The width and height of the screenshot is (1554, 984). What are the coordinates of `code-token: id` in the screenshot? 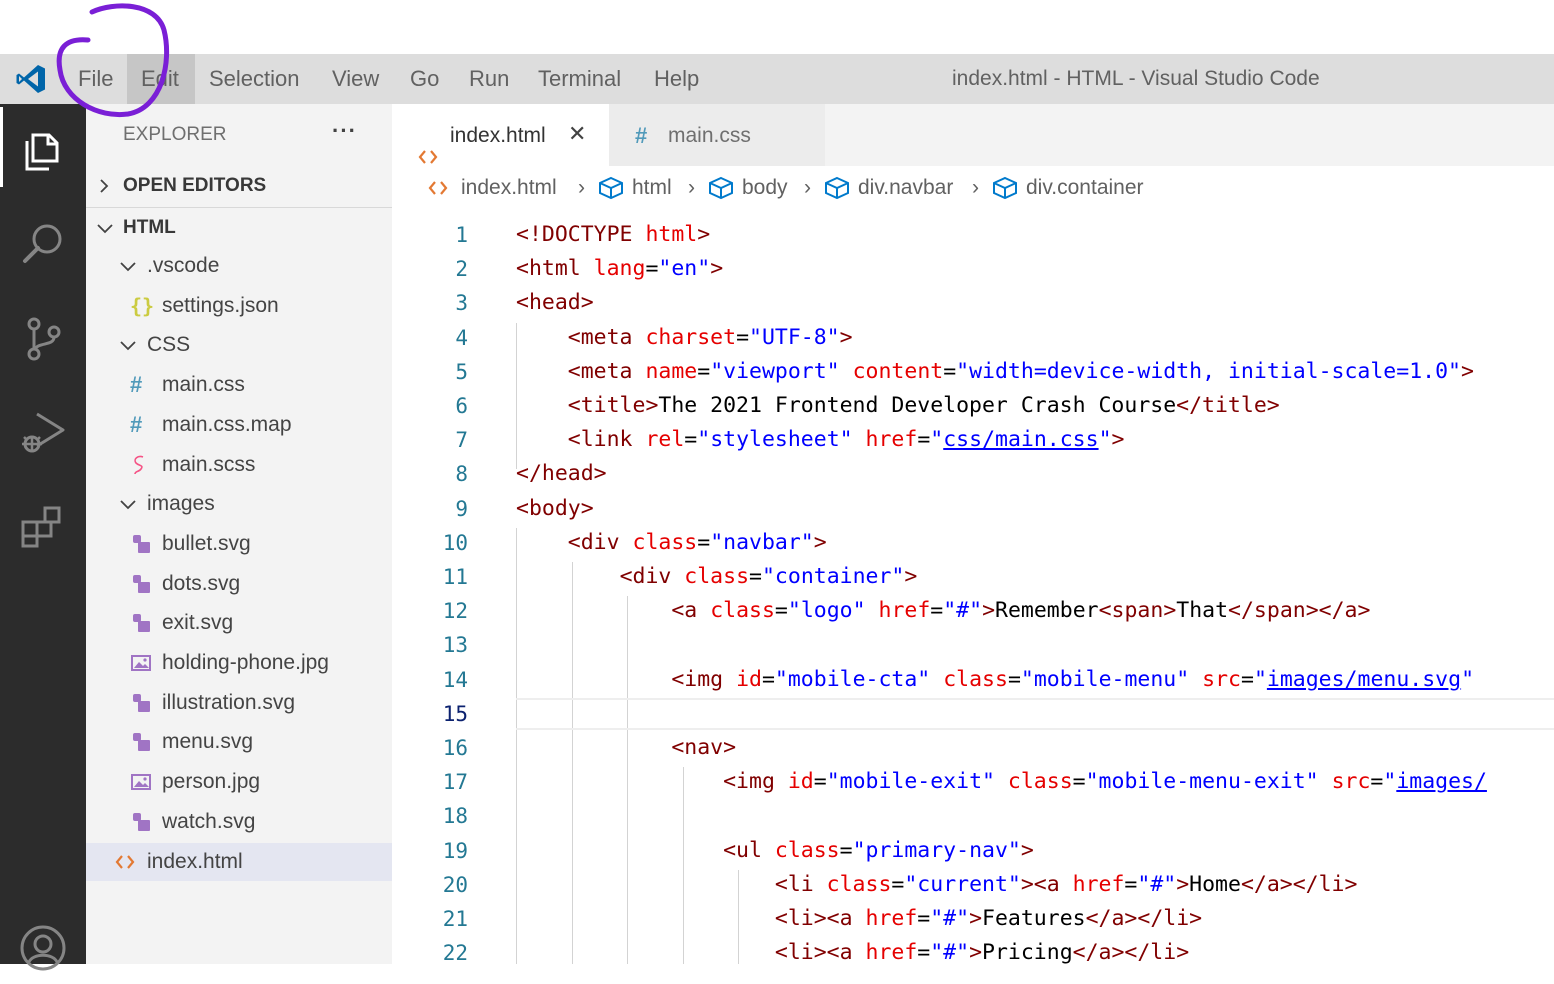 It's located at (749, 679).